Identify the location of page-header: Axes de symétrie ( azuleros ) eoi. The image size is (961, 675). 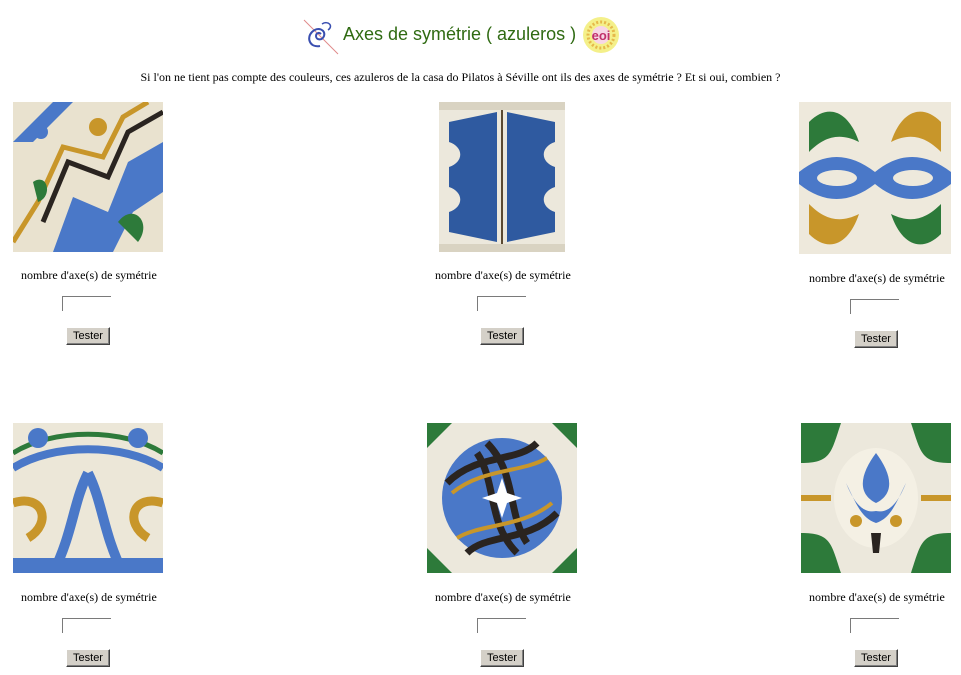
(480, 36).